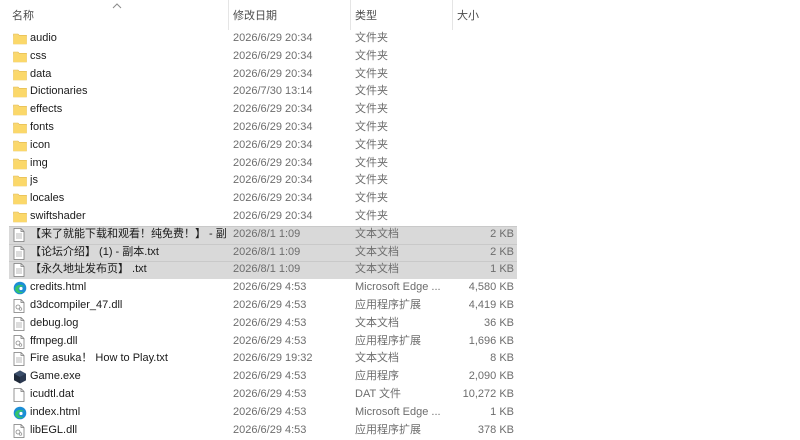  What do you see at coordinates (400, 75) in the screenshot?
I see `file-row: data 2026/6/29 20:34 文件夹` at bounding box center [400, 75].